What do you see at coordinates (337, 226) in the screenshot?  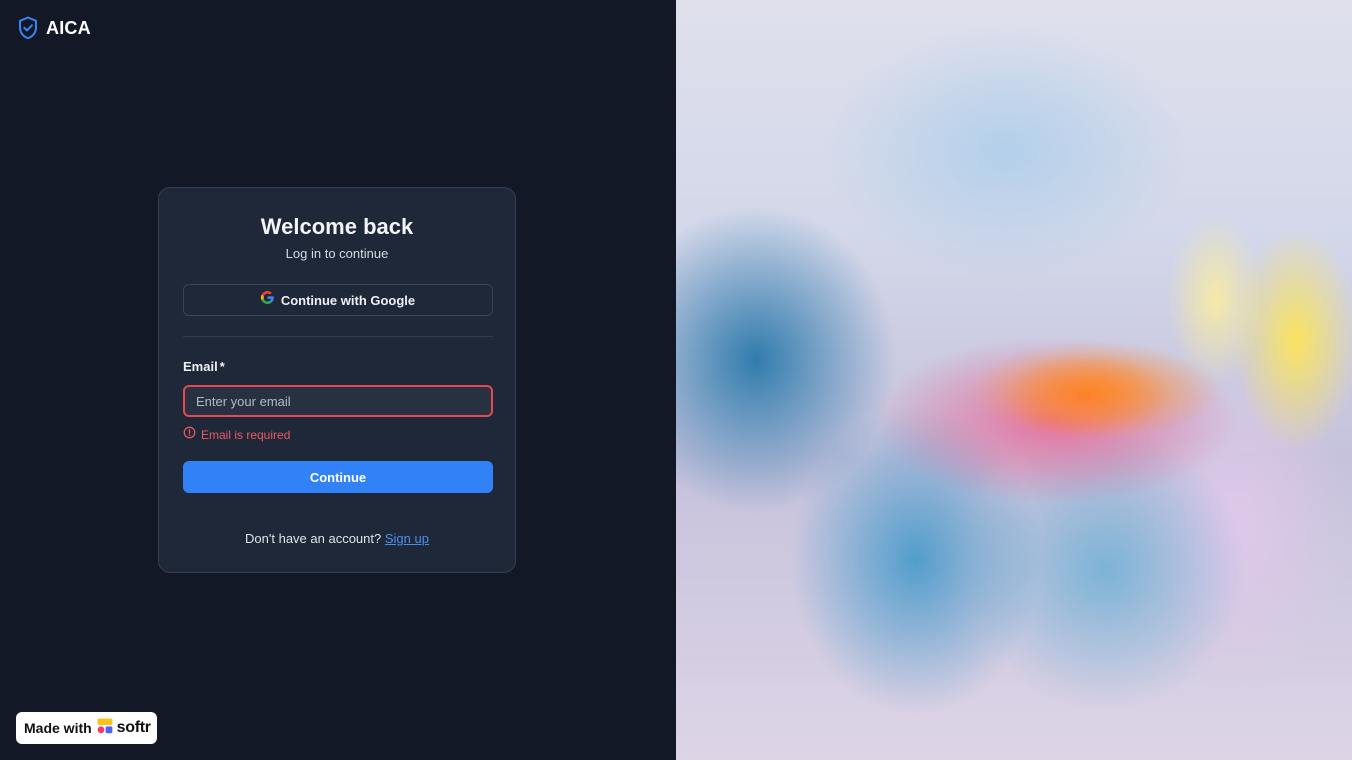 I see `card-title: Welcome back` at bounding box center [337, 226].